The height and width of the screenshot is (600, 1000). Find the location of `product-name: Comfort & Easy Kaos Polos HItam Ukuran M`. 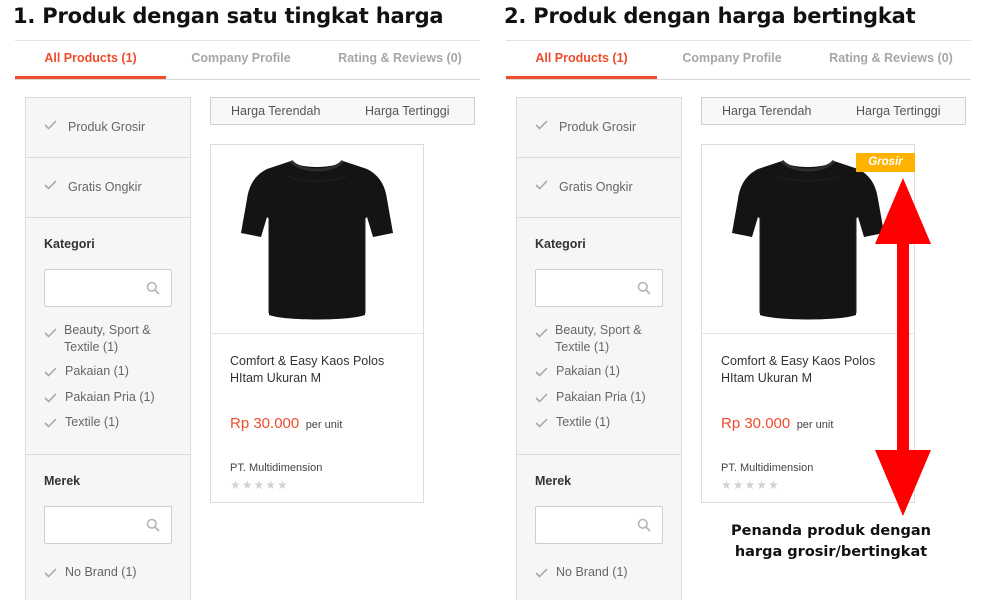

product-name: Comfort & Easy Kaos Polos HItam Ukuran M is located at coordinates (320, 370).